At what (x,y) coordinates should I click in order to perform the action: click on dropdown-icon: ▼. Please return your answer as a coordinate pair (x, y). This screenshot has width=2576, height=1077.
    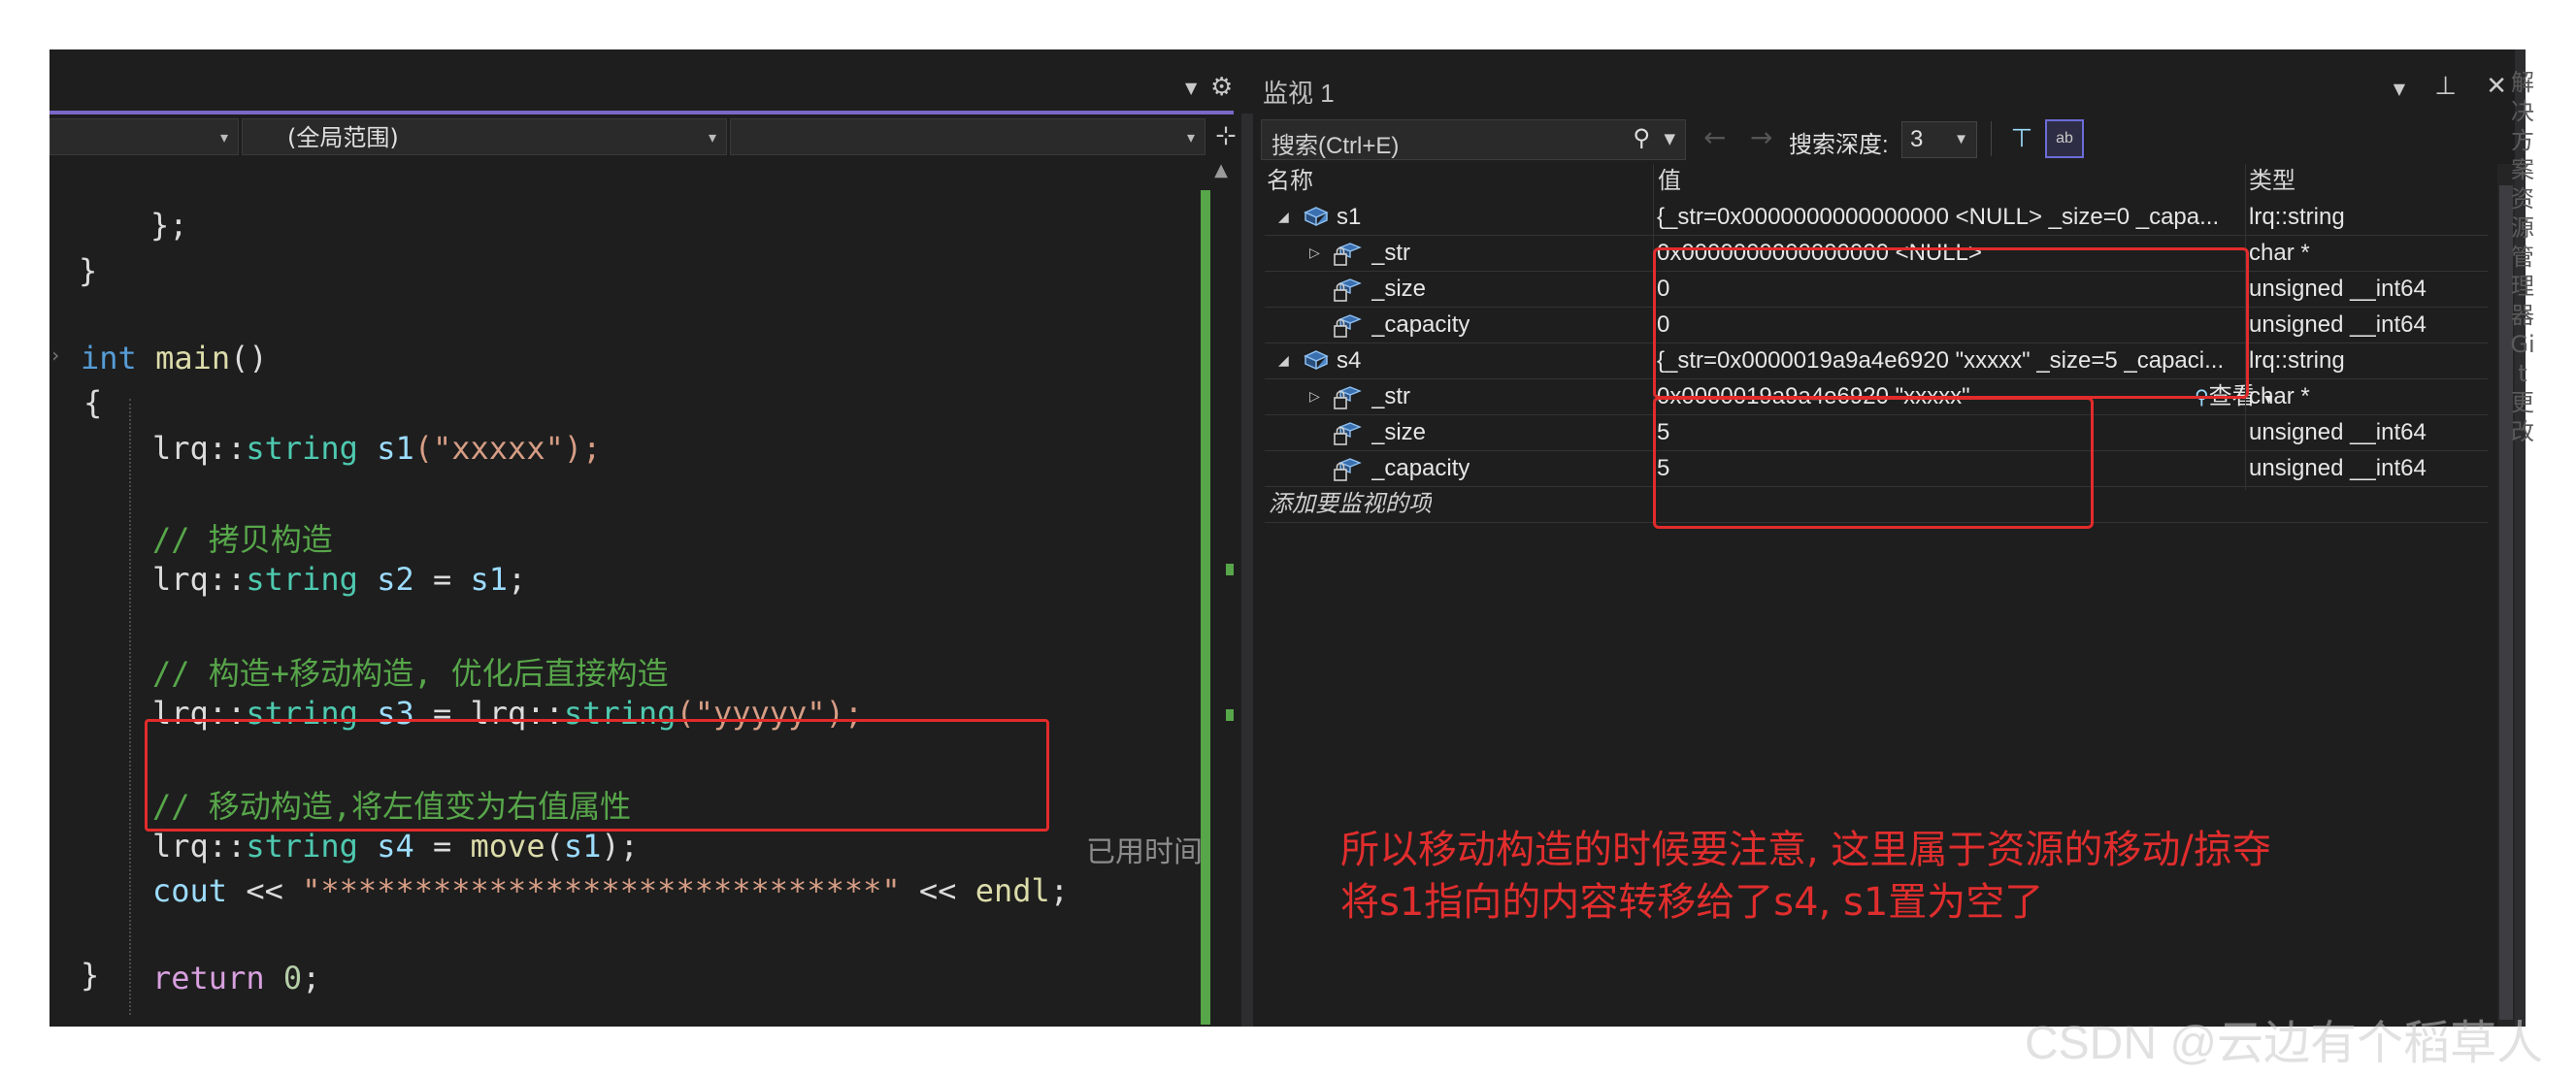
    Looking at the image, I should click on (1191, 88).